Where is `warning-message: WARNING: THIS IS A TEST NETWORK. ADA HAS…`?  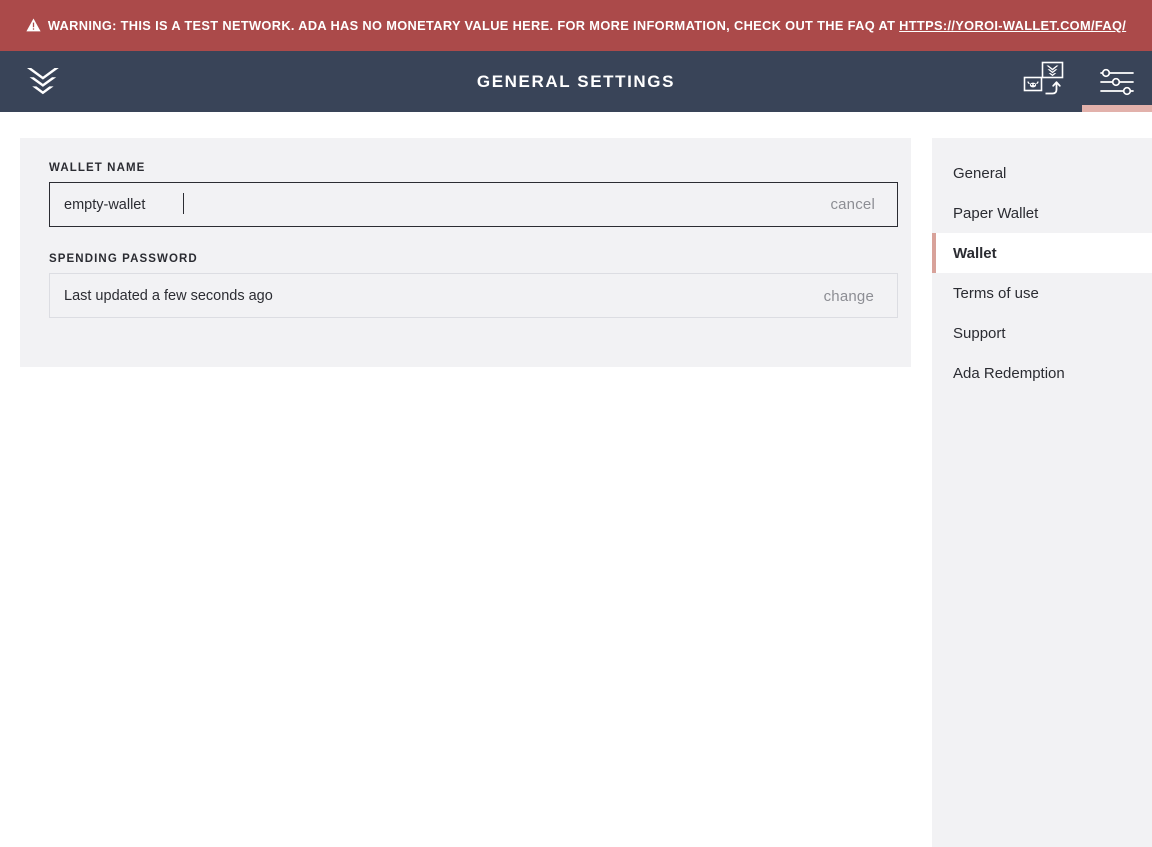 warning-message: WARNING: THIS IS A TEST NETWORK. ADA HAS… is located at coordinates (473, 25).